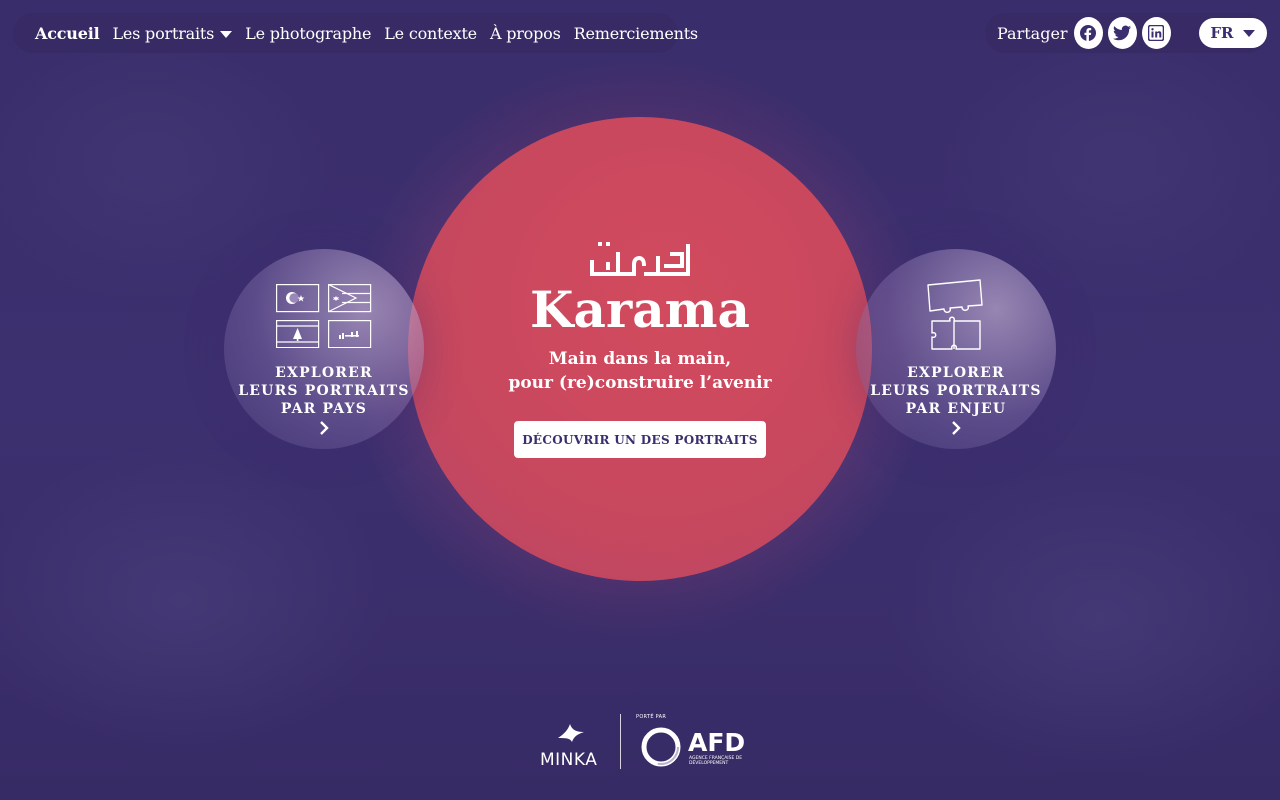  What do you see at coordinates (324, 316) in the screenshot?
I see `flags-icon` at bounding box center [324, 316].